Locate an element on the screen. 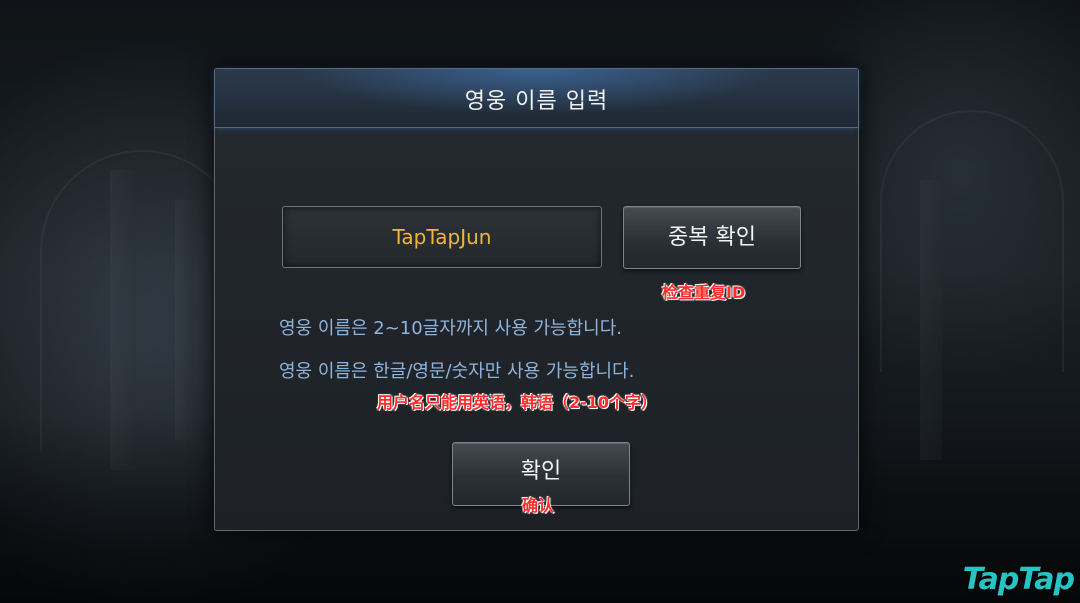 The height and width of the screenshot is (603, 1080). background-arch is located at coordinates (972, 241).